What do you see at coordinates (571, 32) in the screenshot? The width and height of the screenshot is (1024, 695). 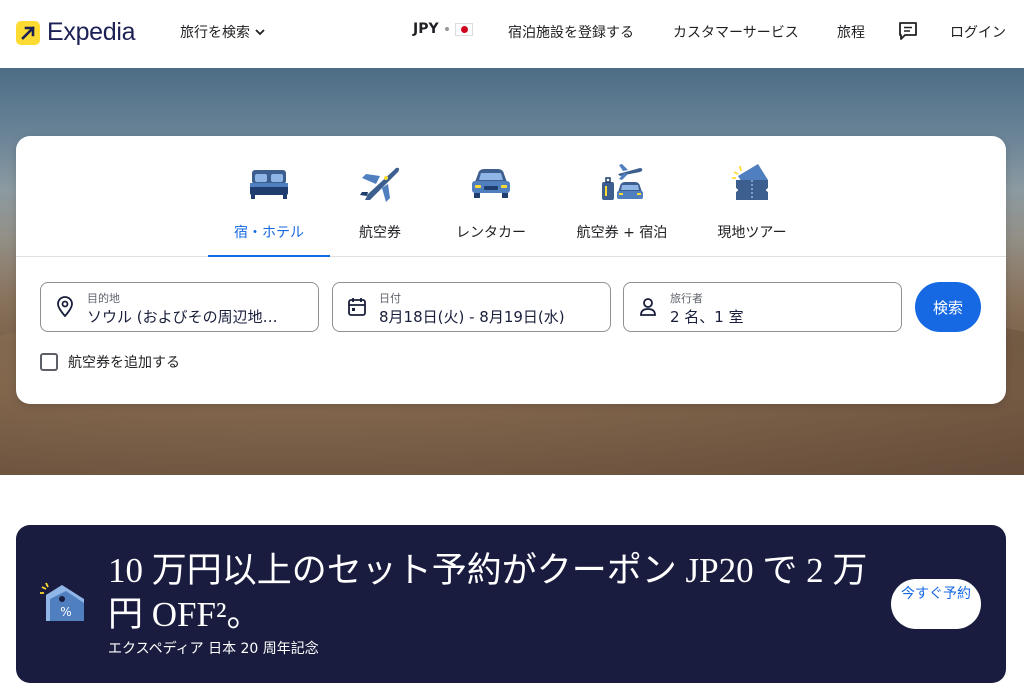 I see `list-property-link: 宿泊施設を登録する` at bounding box center [571, 32].